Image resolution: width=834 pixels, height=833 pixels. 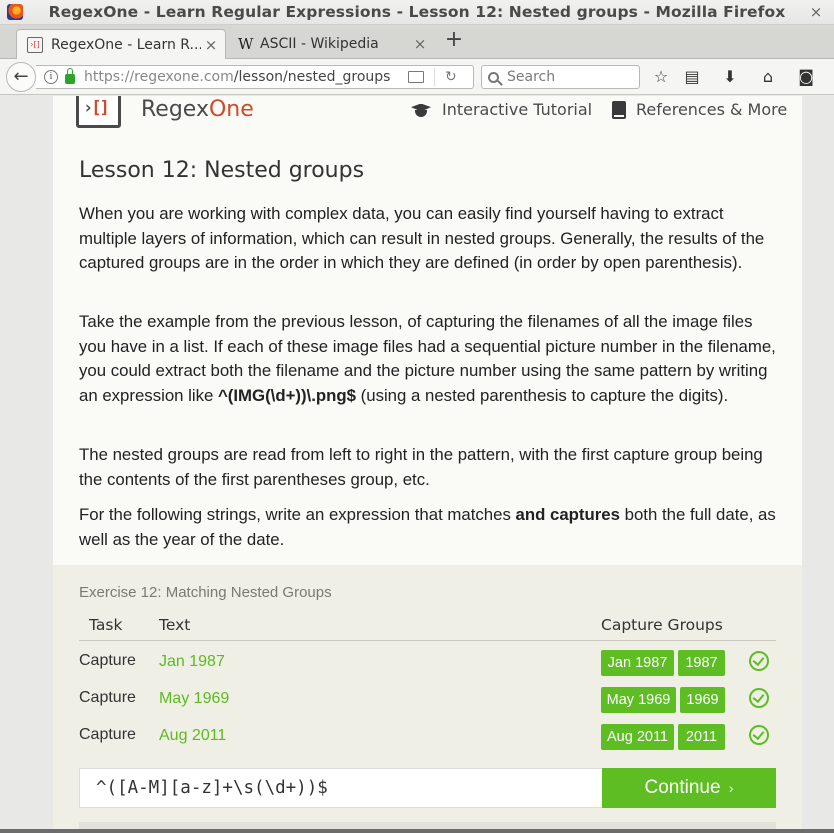 What do you see at coordinates (106, 625) in the screenshot?
I see `col-task: Task` at bounding box center [106, 625].